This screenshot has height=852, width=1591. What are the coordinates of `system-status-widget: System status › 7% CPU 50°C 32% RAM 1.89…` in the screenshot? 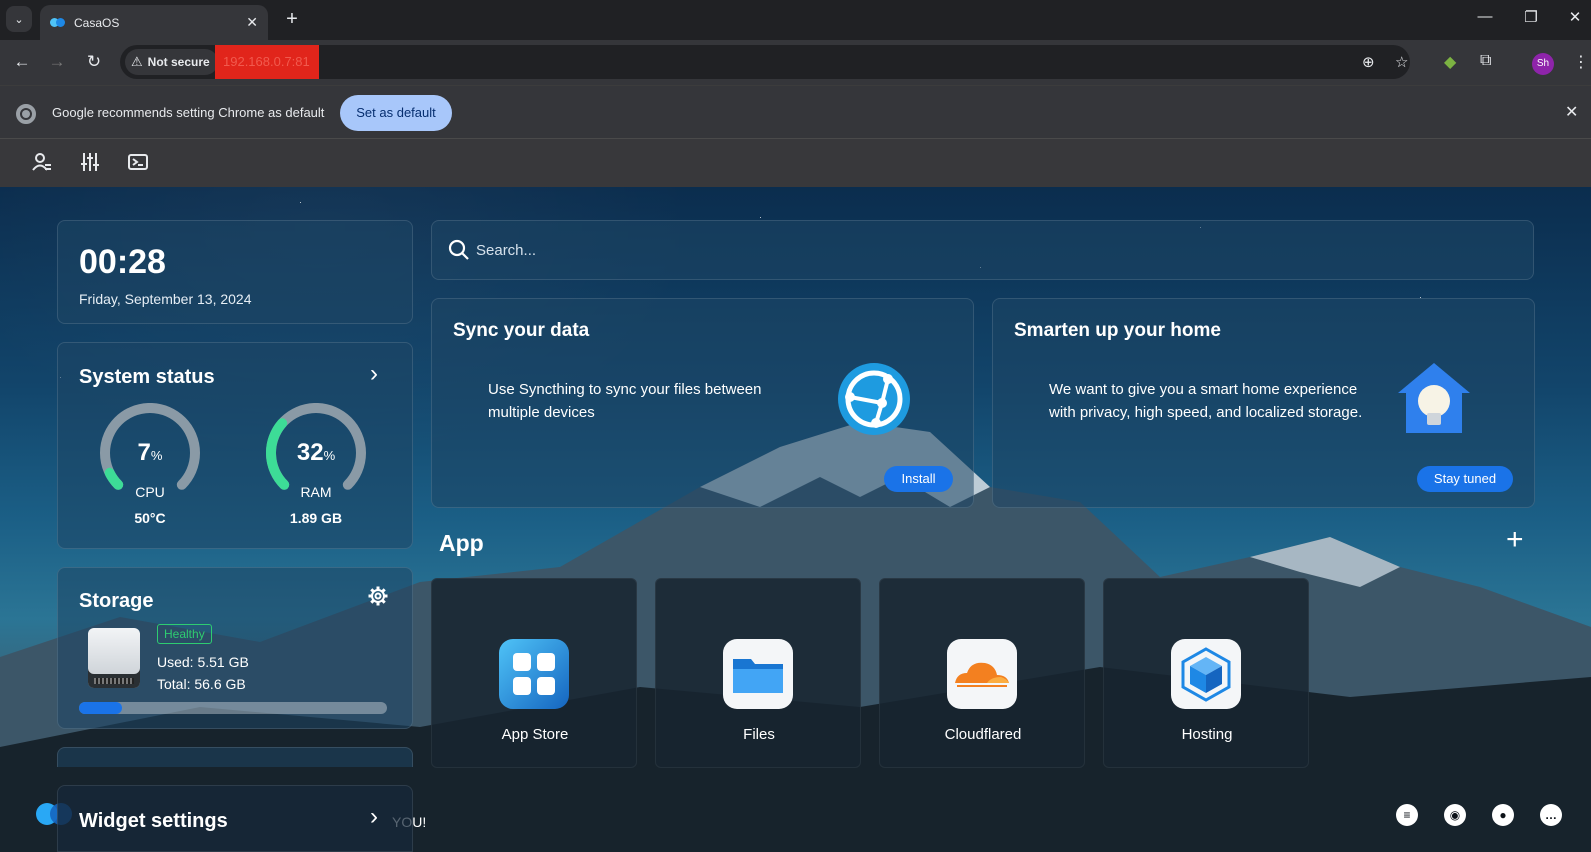 It's located at (235, 445).